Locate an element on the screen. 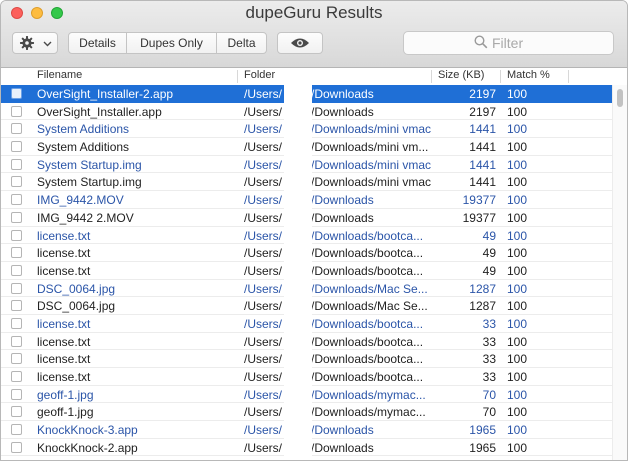 The image size is (628, 461). filter-field is located at coordinates (508, 43).